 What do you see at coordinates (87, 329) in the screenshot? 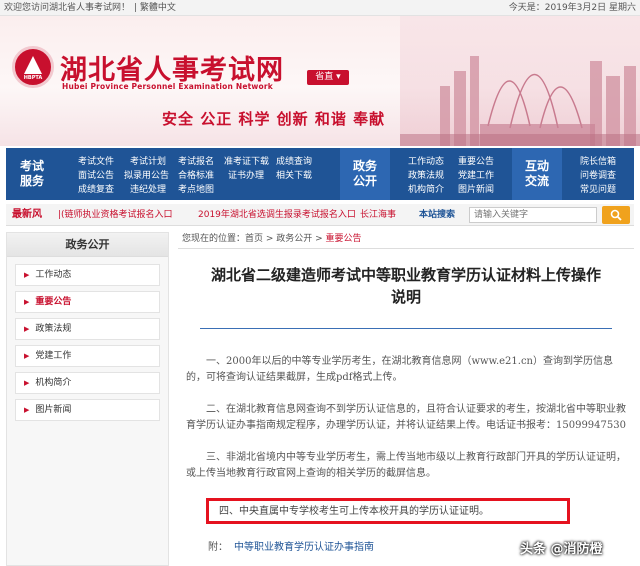
I see `sidebar-item-policy: ▶ 政策法规` at bounding box center [87, 329].